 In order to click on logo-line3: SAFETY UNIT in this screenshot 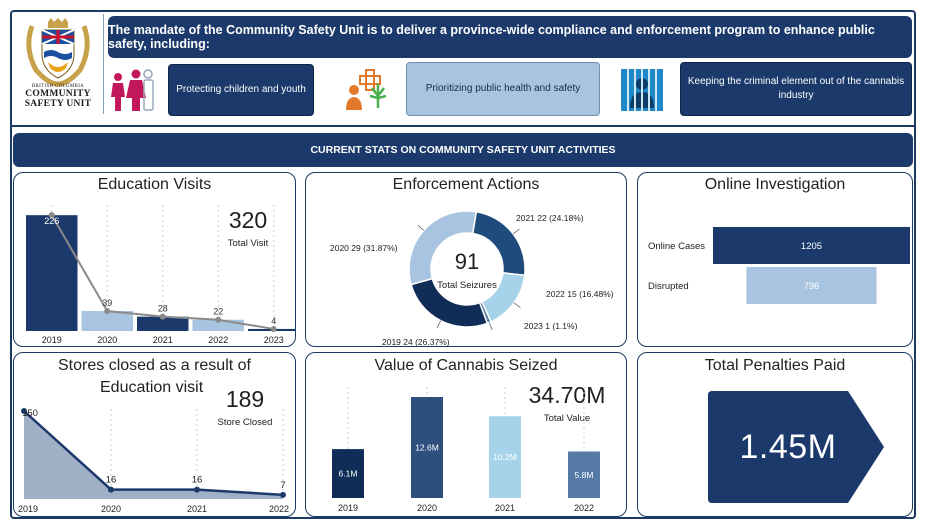, I will do `click(58, 104)`.